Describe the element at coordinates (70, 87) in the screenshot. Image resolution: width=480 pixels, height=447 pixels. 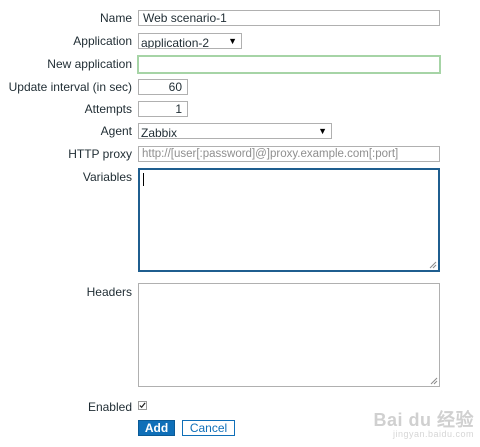
I see `update-interval-label: Update interval (in sec)` at that location.